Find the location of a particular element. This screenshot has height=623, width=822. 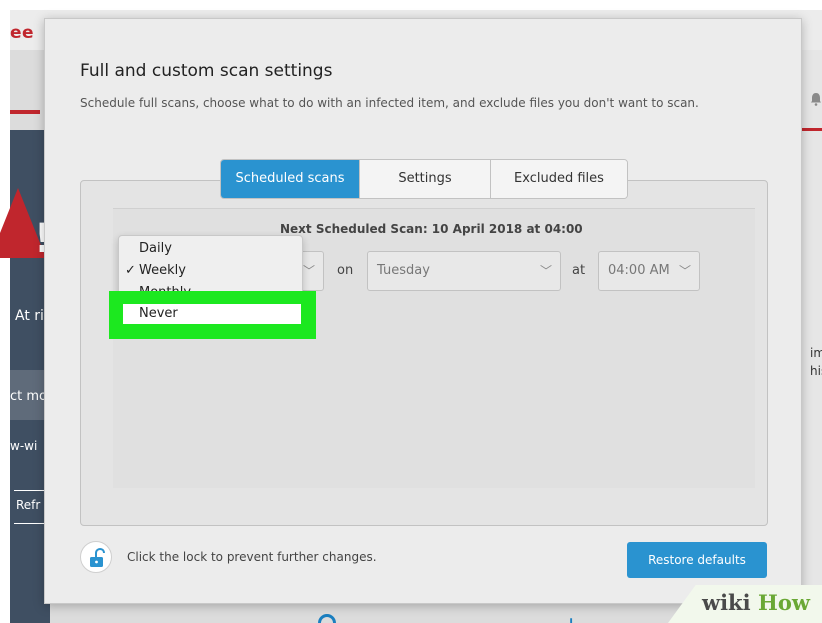

how-link-text: w-wi is located at coordinates (24, 446).